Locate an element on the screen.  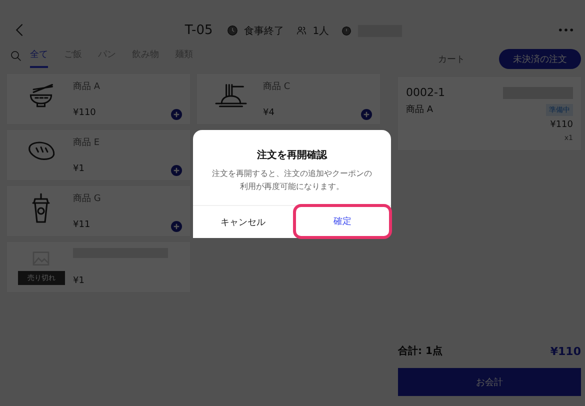
product-card: 商品 A ¥110 is located at coordinates (98, 99).